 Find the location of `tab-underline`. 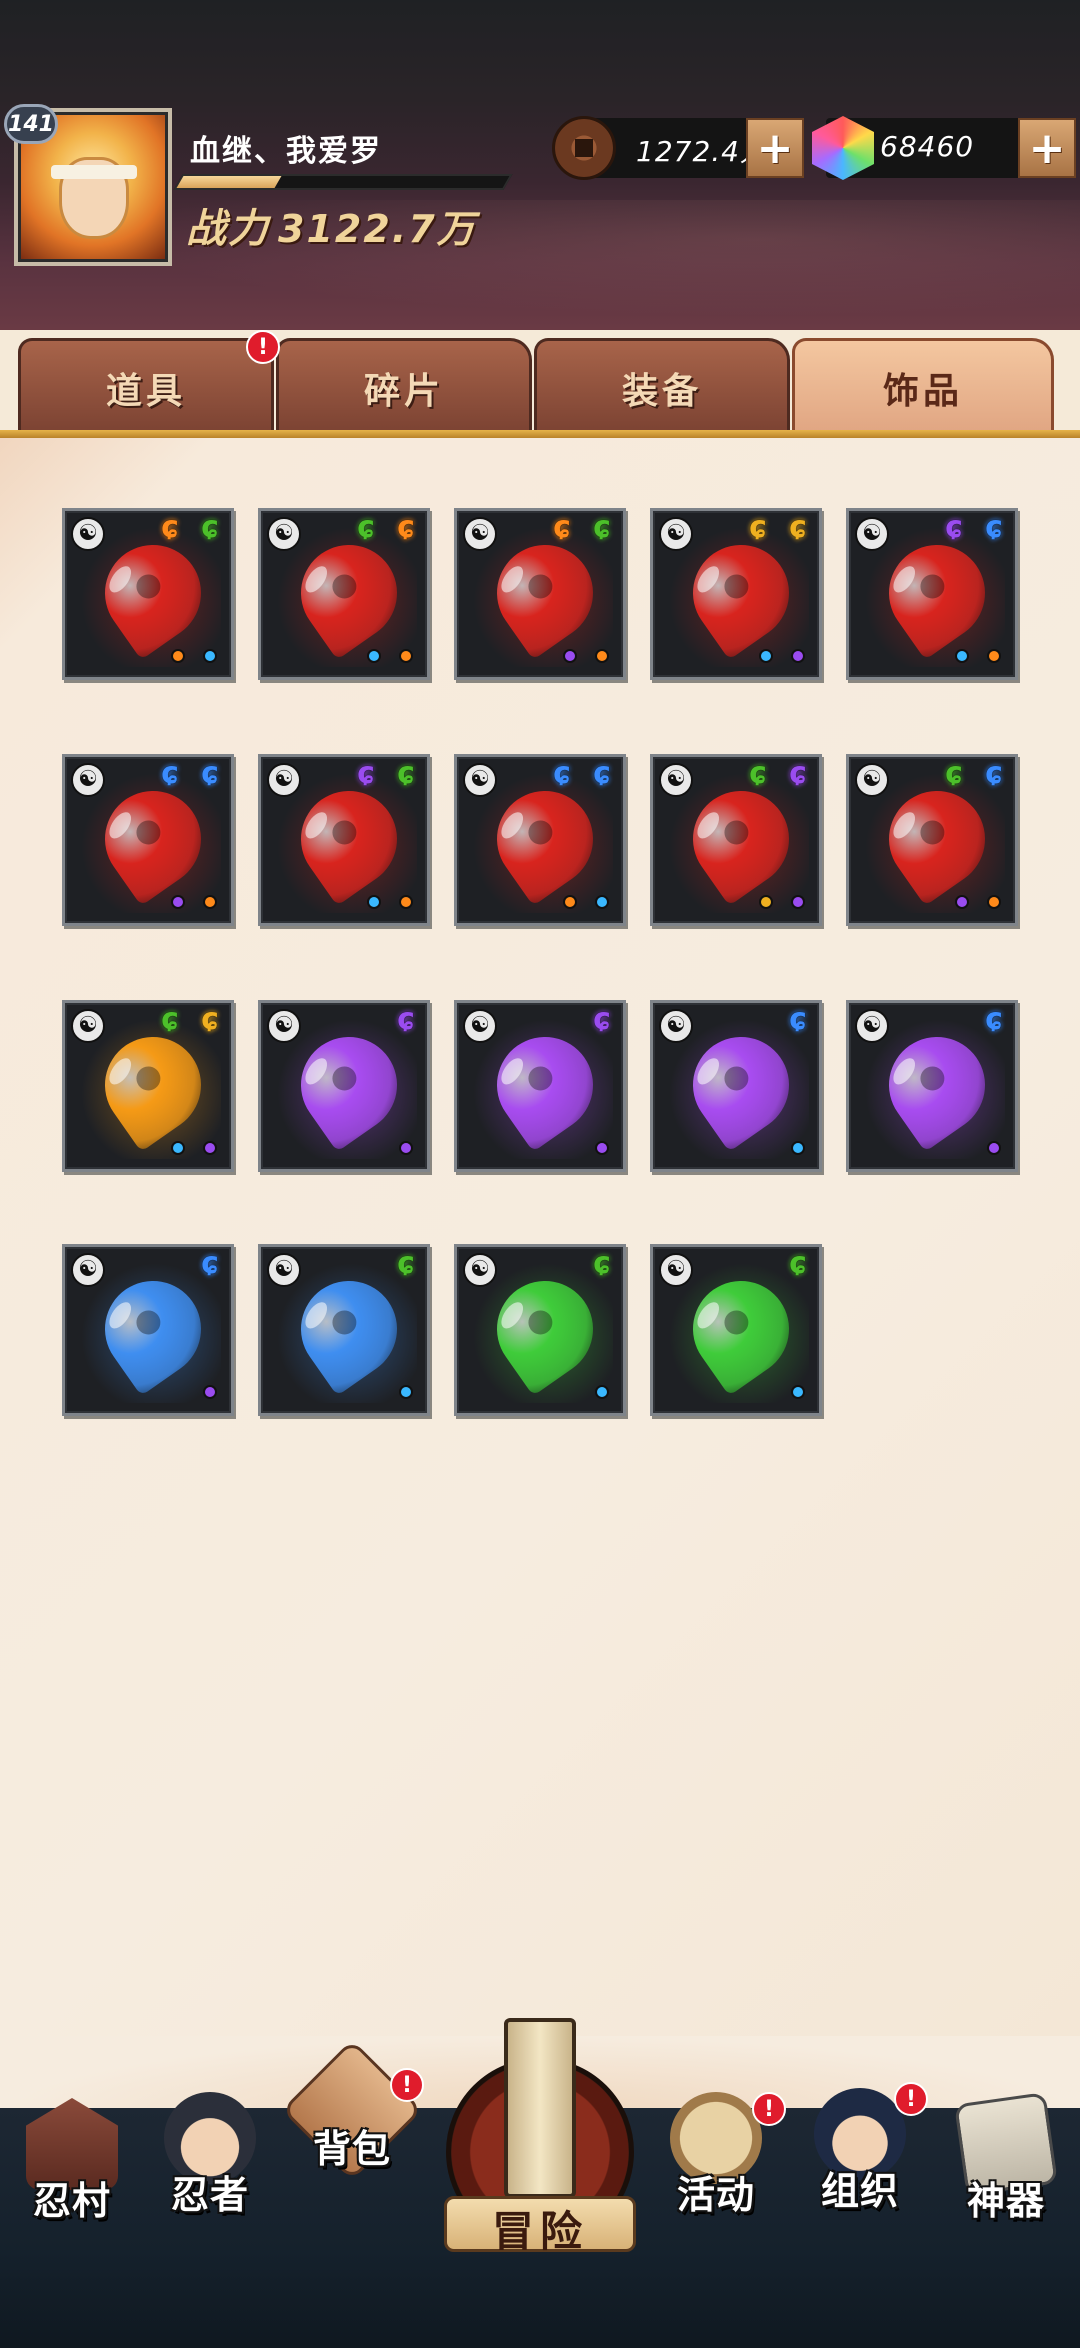

tab-underline is located at coordinates (540, 434).